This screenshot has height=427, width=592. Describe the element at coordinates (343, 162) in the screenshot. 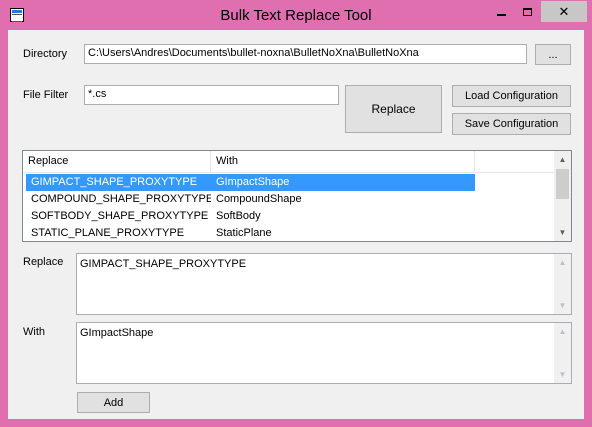

I see `column-header-with: With` at that location.